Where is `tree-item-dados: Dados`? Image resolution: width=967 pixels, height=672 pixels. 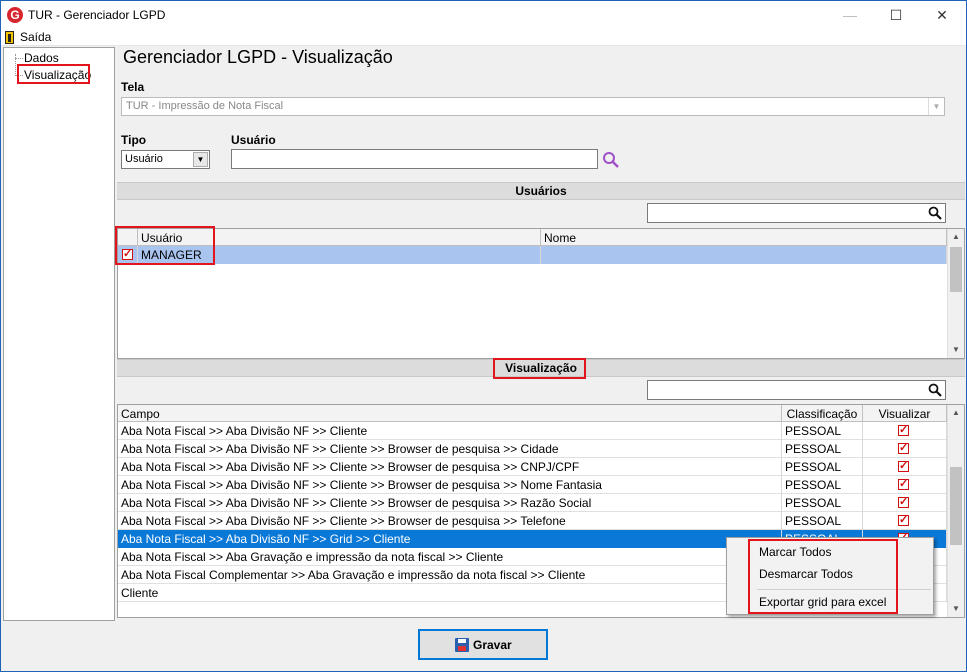 tree-item-dados: Dados is located at coordinates (41, 58).